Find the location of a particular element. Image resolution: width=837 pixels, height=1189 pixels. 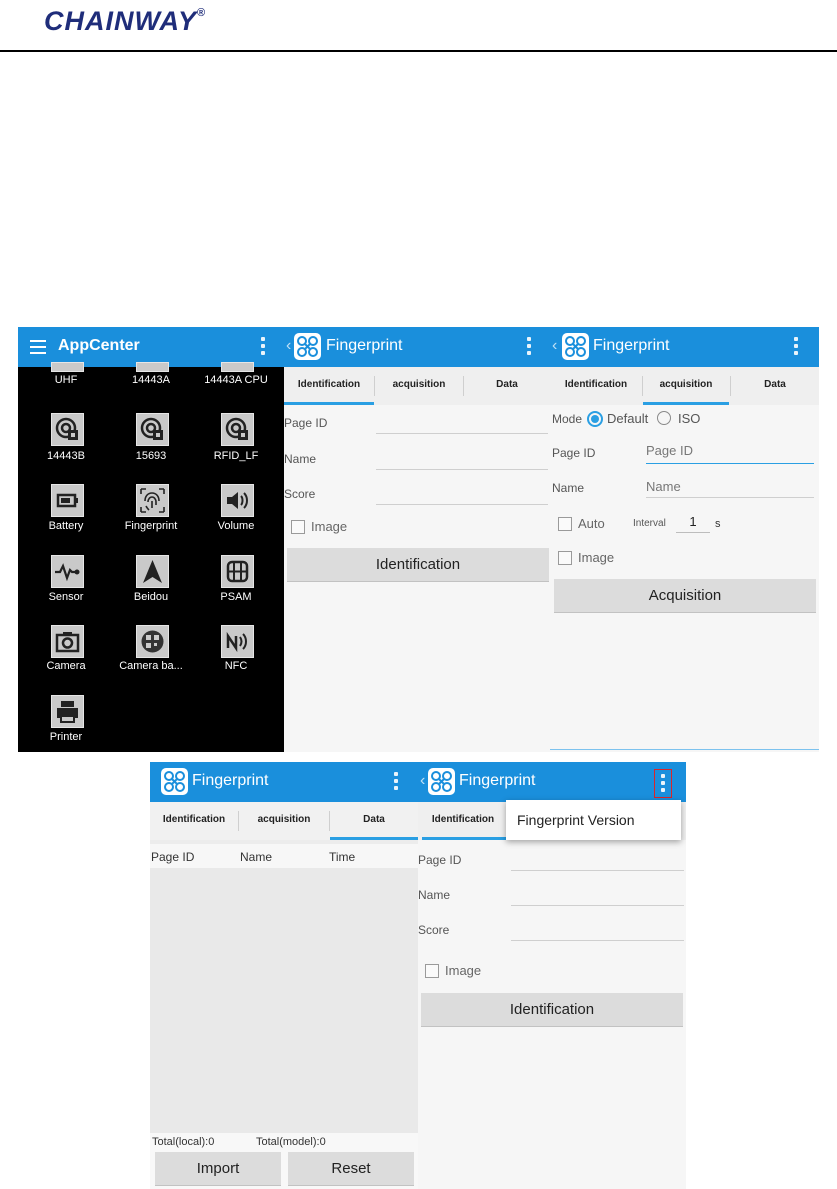

app-label-rfid-lf: RFID_LF is located at coordinates (236, 456).